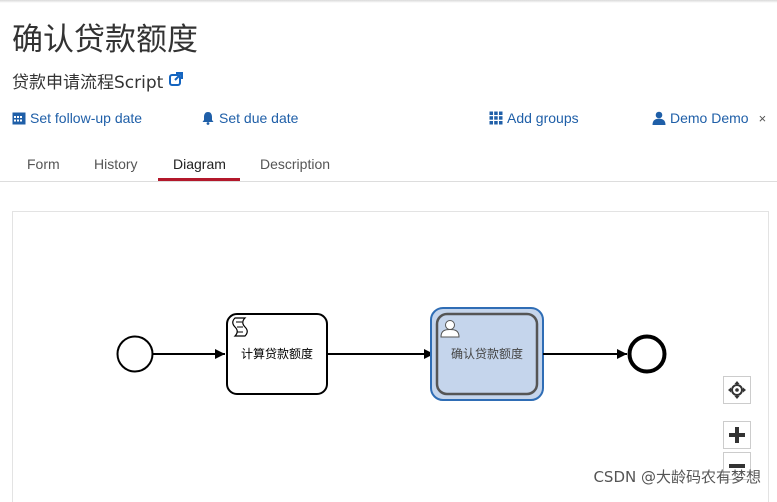 The height and width of the screenshot is (502, 777). What do you see at coordinates (116, 164) in the screenshot?
I see `tab-history: History` at bounding box center [116, 164].